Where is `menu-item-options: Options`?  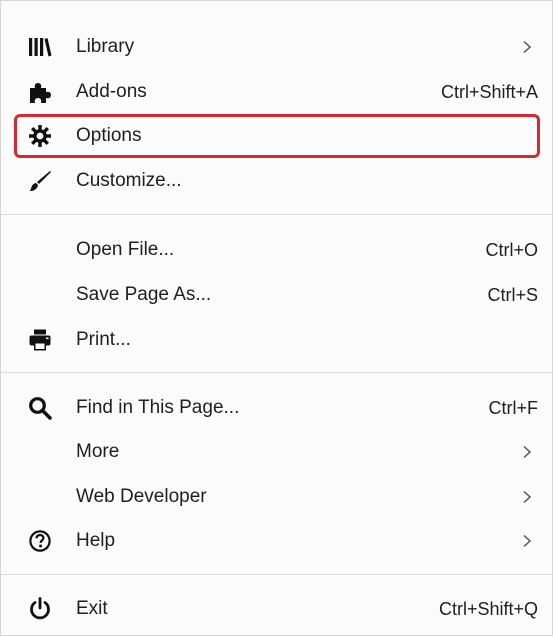 menu-item-options: Options is located at coordinates (276, 136).